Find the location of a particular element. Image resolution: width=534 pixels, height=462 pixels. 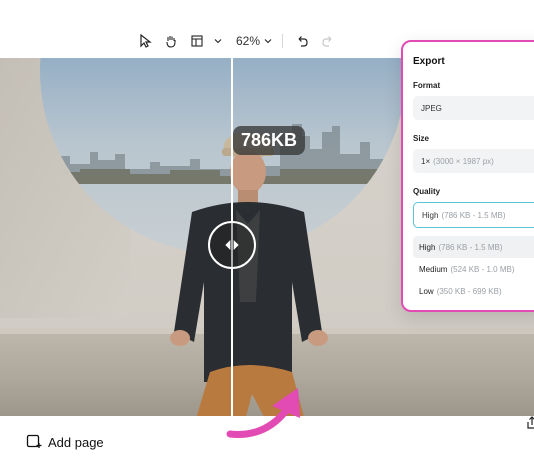

size-dimensions: (3000 × 1987 px) is located at coordinates (463, 161).